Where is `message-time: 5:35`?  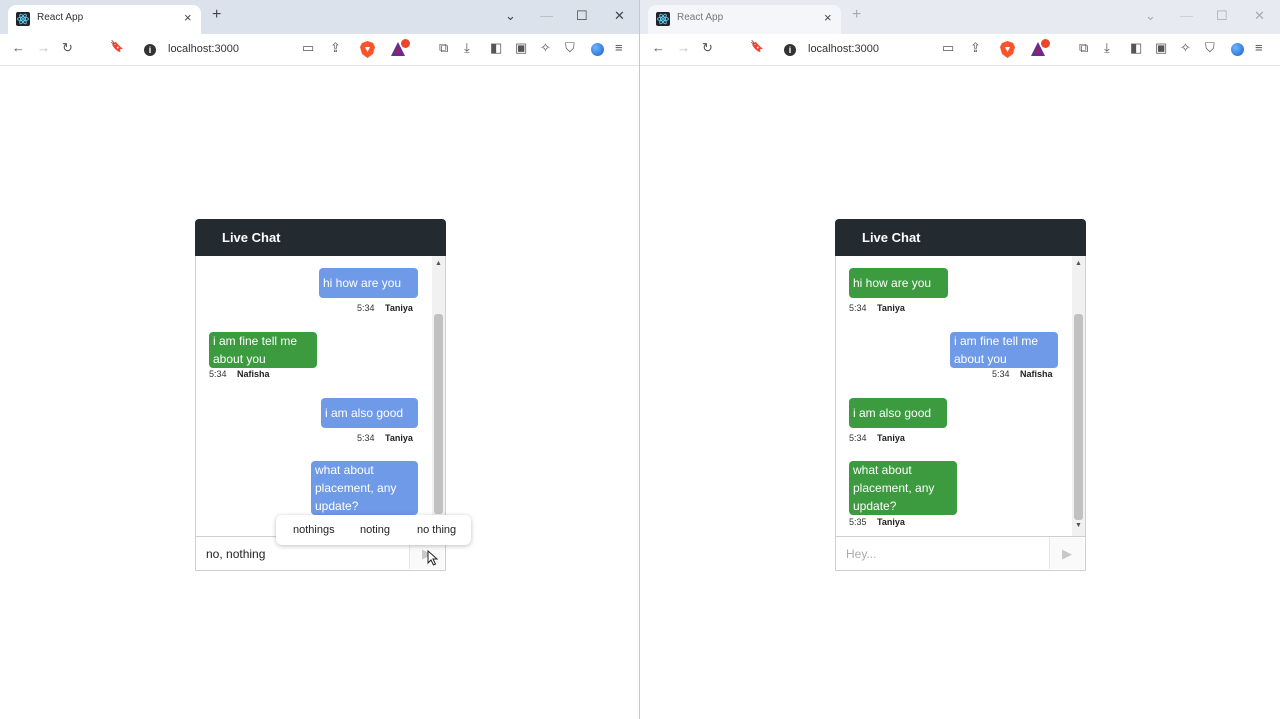 message-time: 5:35 is located at coordinates (858, 522).